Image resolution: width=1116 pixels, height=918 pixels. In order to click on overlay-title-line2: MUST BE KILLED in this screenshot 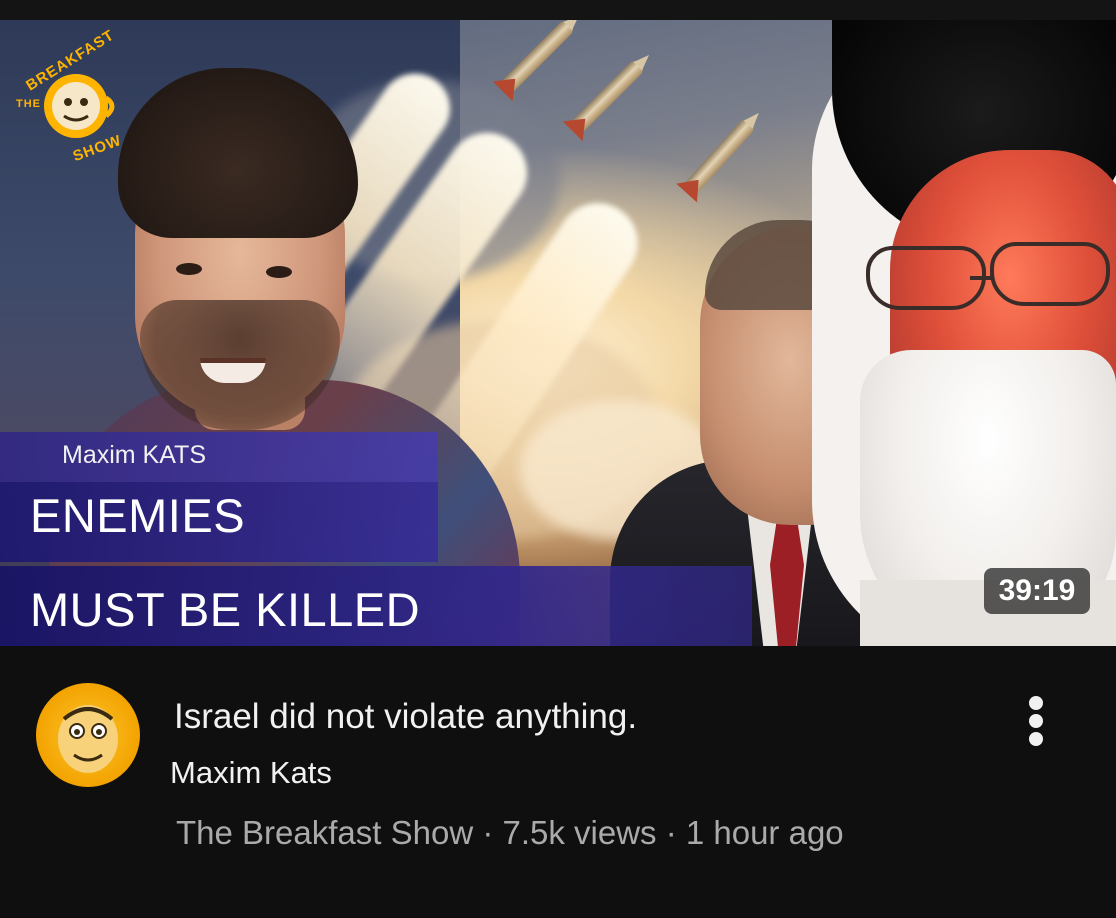, I will do `click(225, 609)`.